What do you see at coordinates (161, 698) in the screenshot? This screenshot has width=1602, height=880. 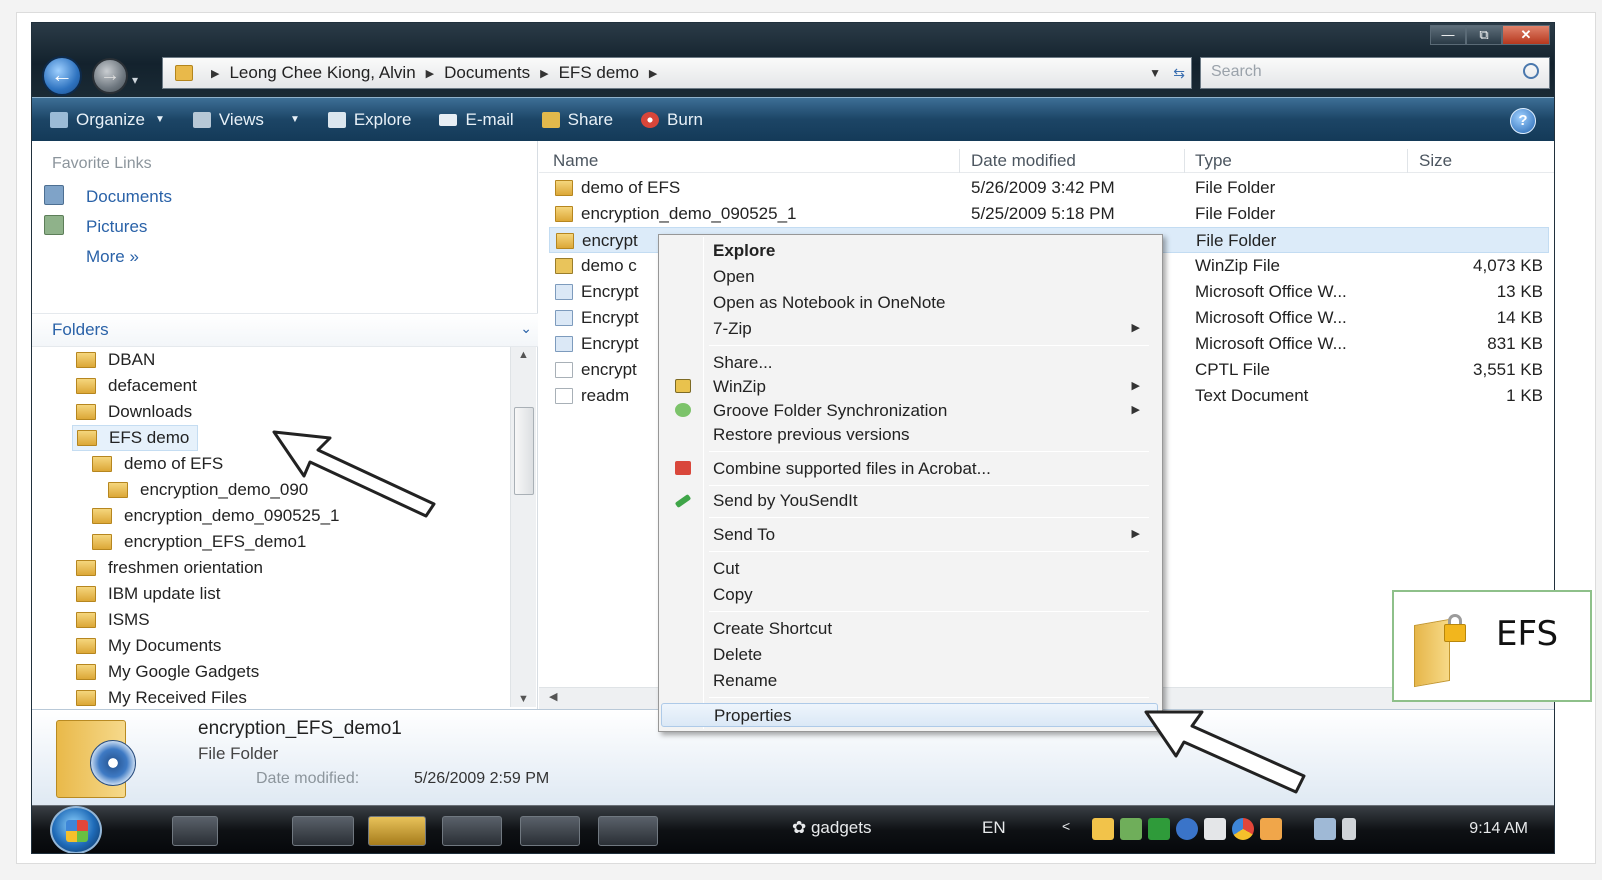 I see `tree-item-my-received-files: My Received Files` at bounding box center [161, 698].